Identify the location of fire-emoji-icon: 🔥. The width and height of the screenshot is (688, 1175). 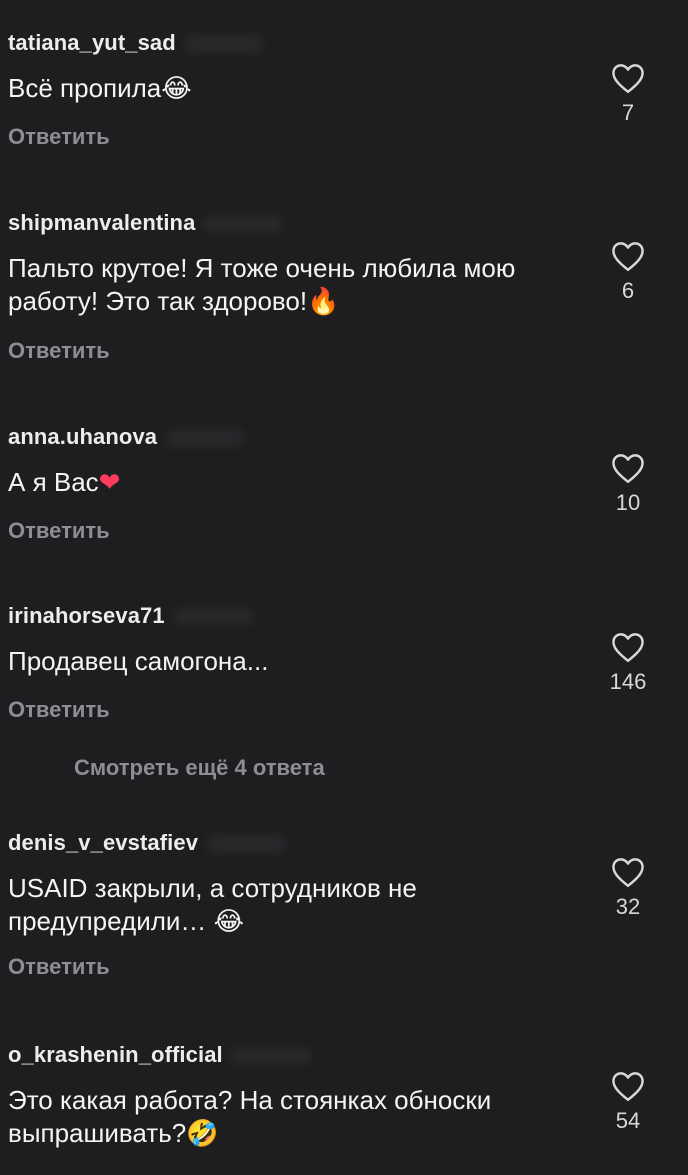
(323, 302).